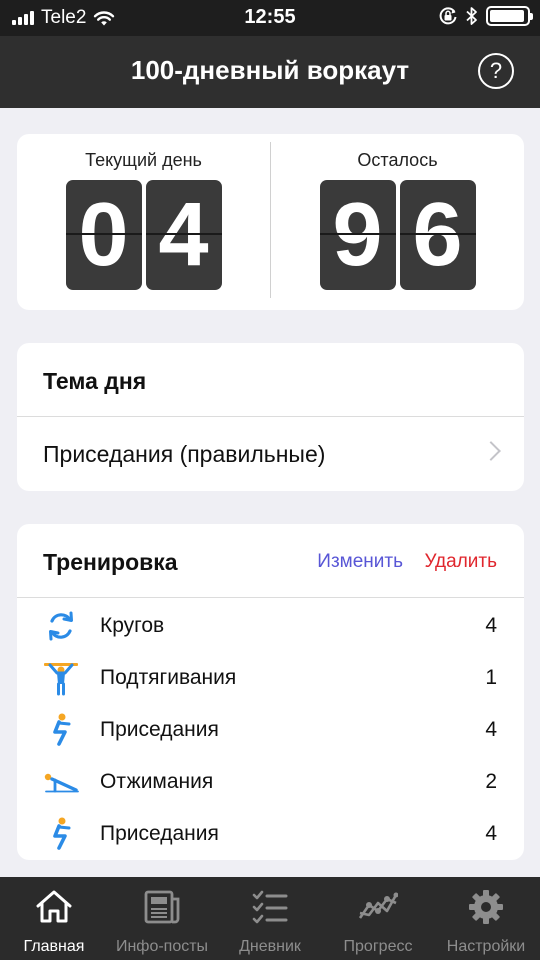 This screenshot has height=960, width=540. I want to click on help-button: ?, so click(496, 71).